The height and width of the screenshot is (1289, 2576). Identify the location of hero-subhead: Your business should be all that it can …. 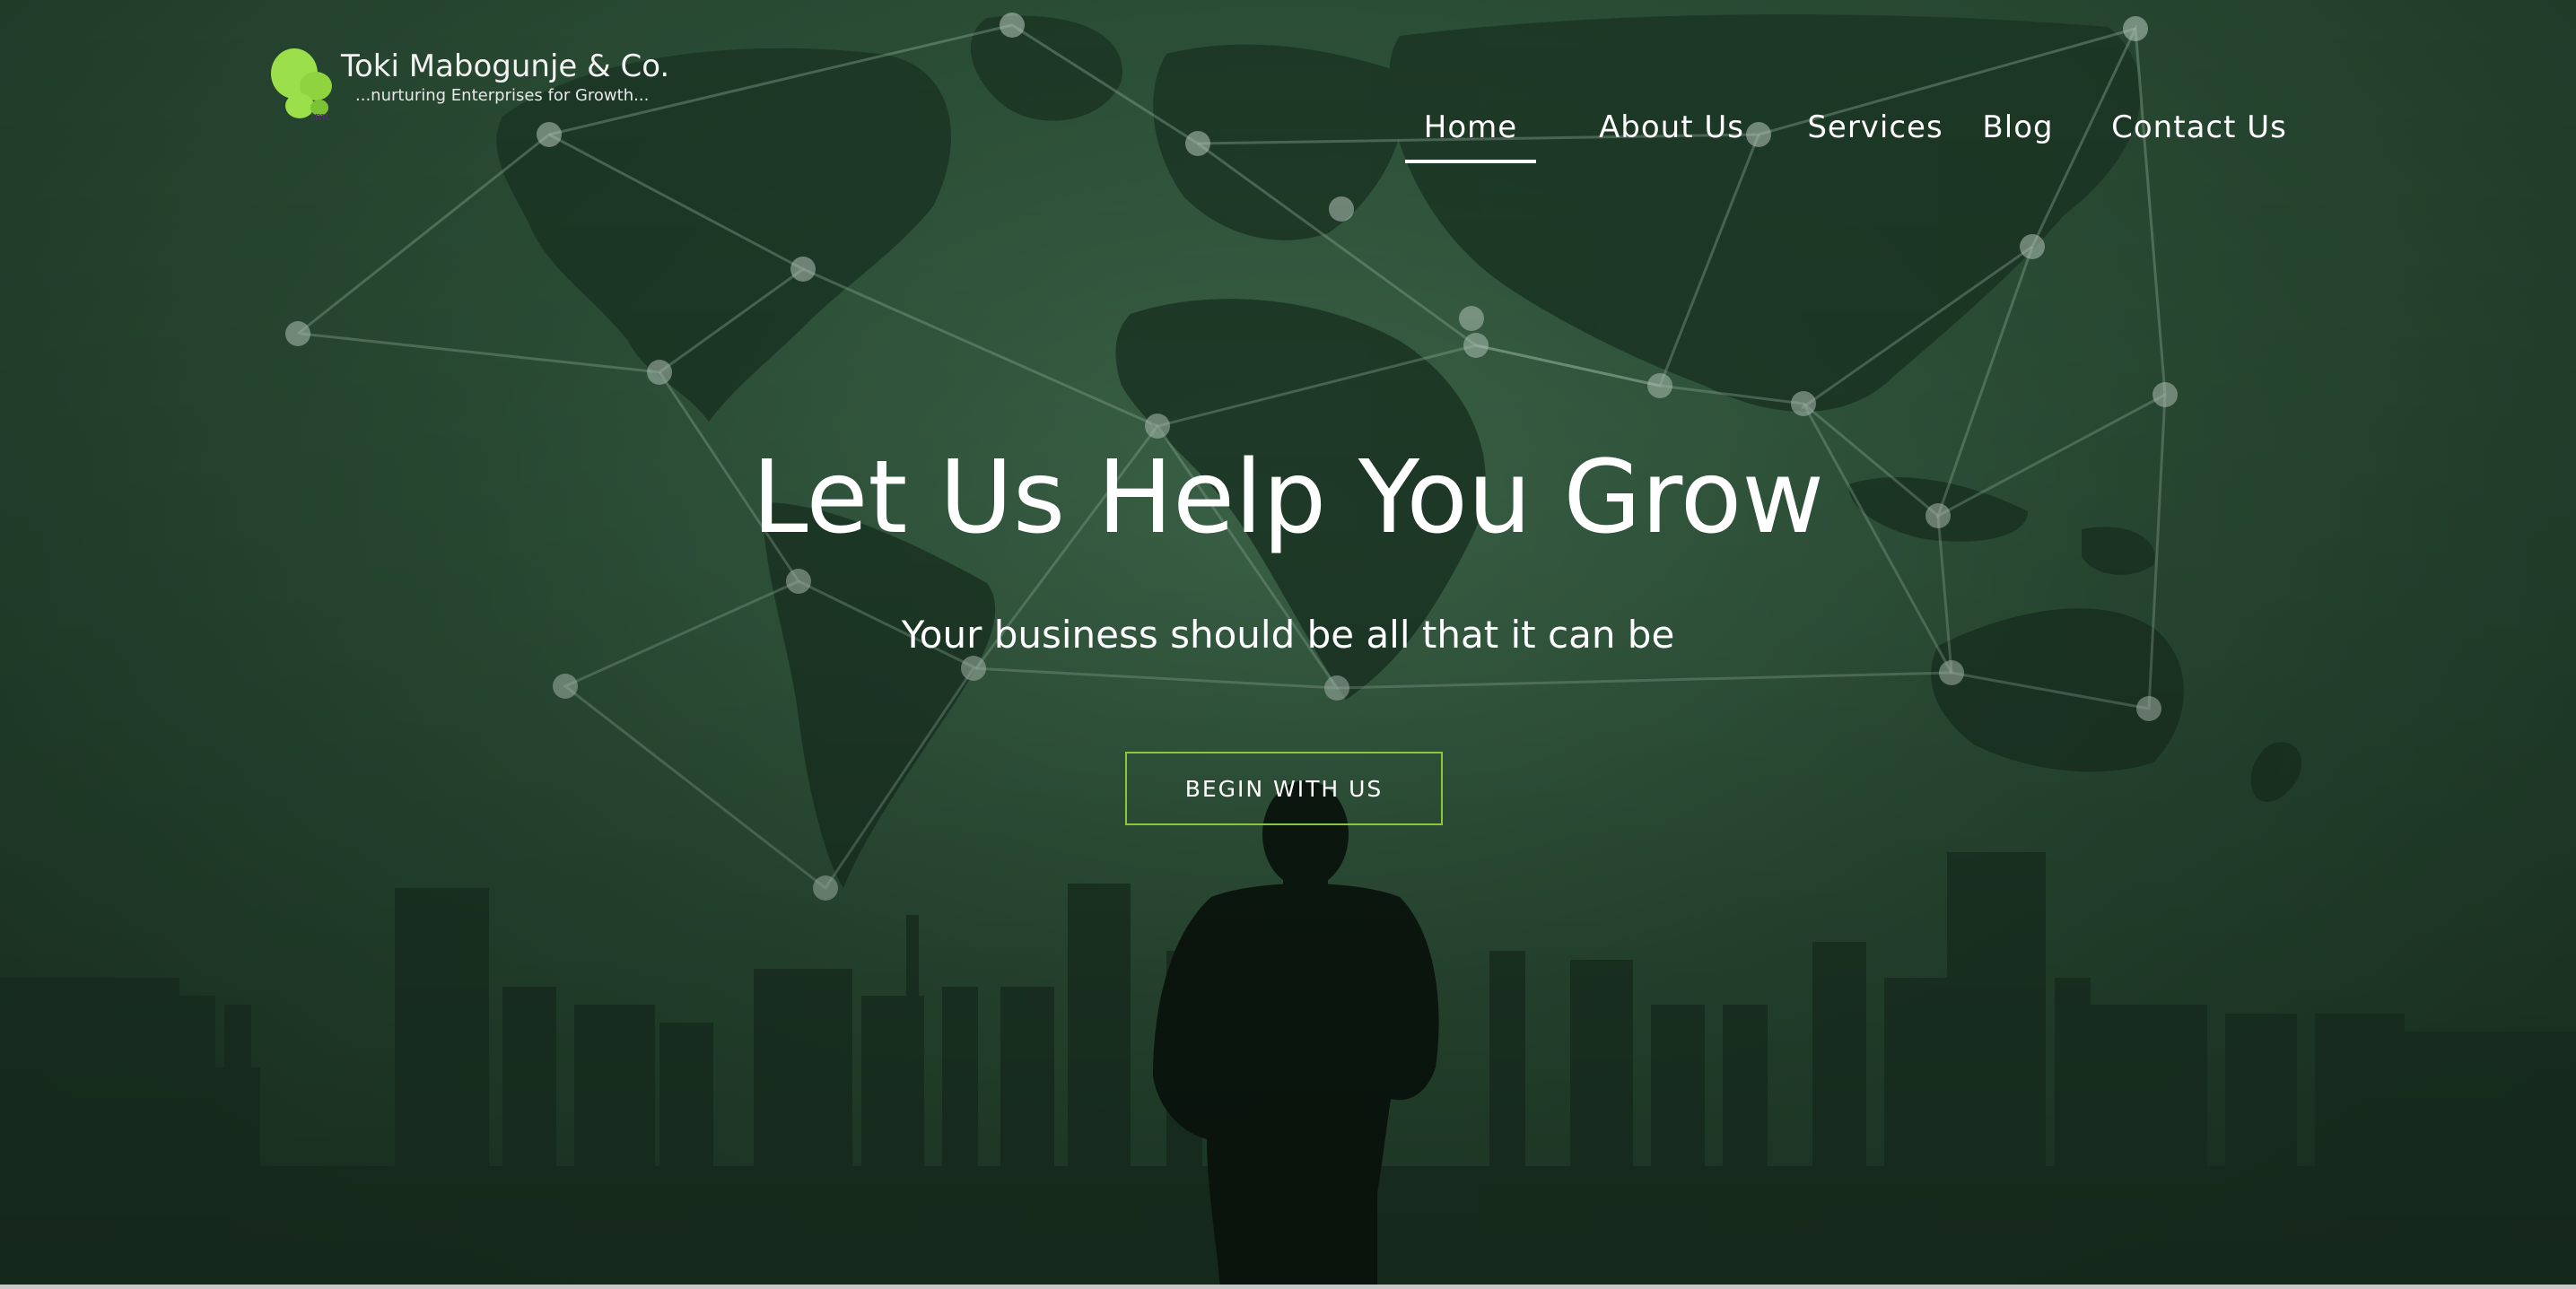
(1288, 635).